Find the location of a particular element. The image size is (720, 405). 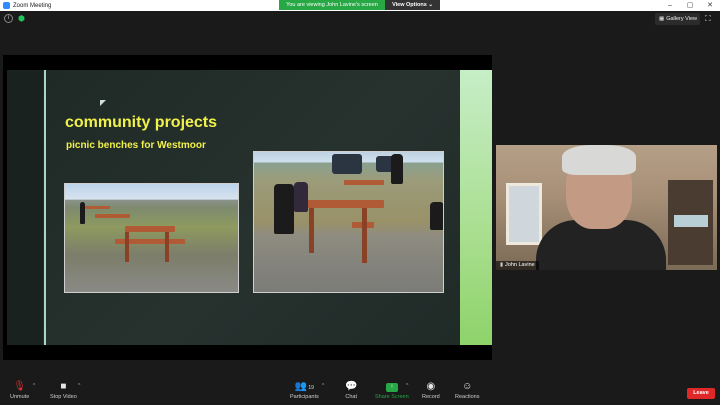

participants-count: 19 is located at coordinates (311, 388).